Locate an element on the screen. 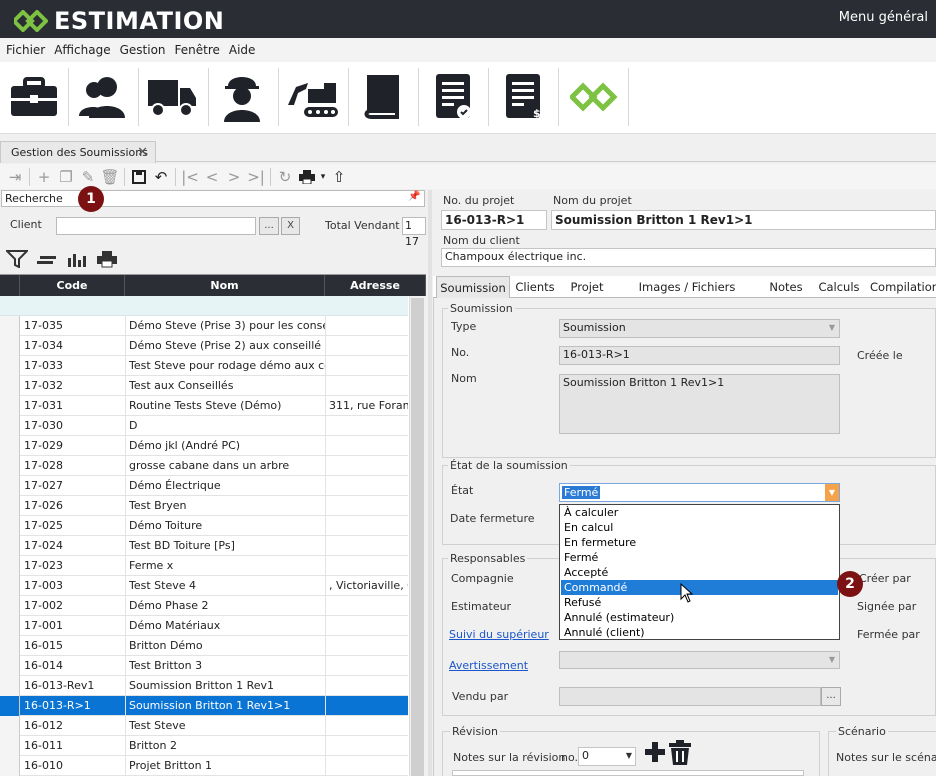 This screenshot has height=776, width=936. first-icon: |< is located at coordinates (190, 177).